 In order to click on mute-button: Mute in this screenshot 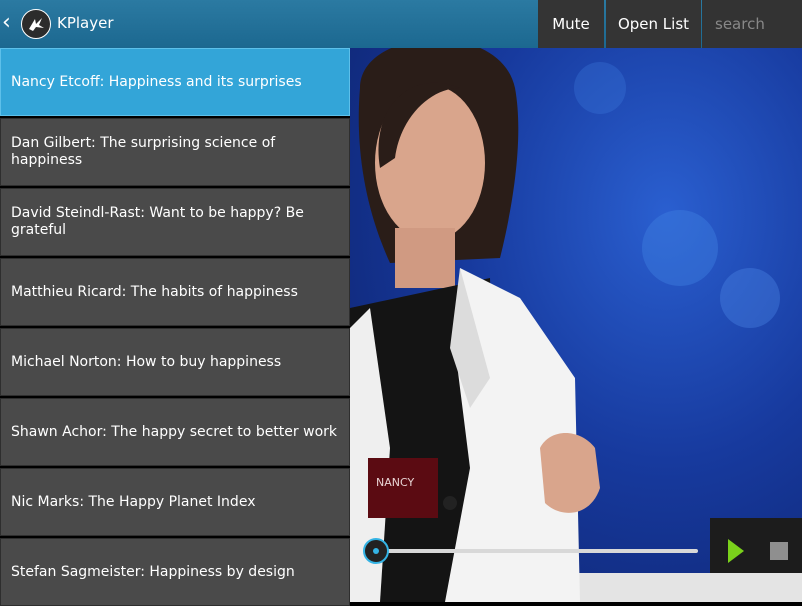, I will do `click(571, 24)`.